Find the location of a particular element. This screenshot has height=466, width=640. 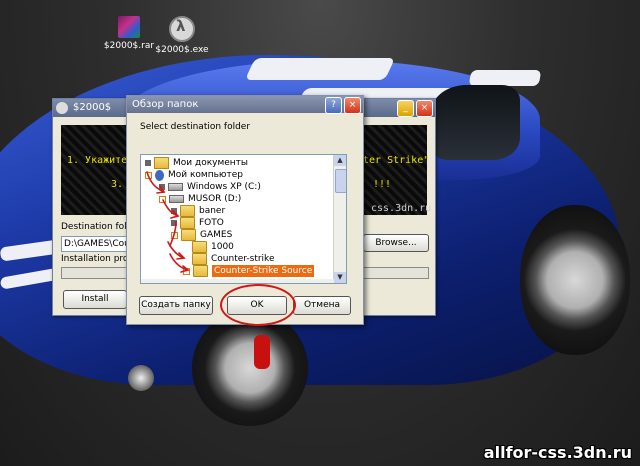

annotation-arrows is located at coordinates (168, 222).